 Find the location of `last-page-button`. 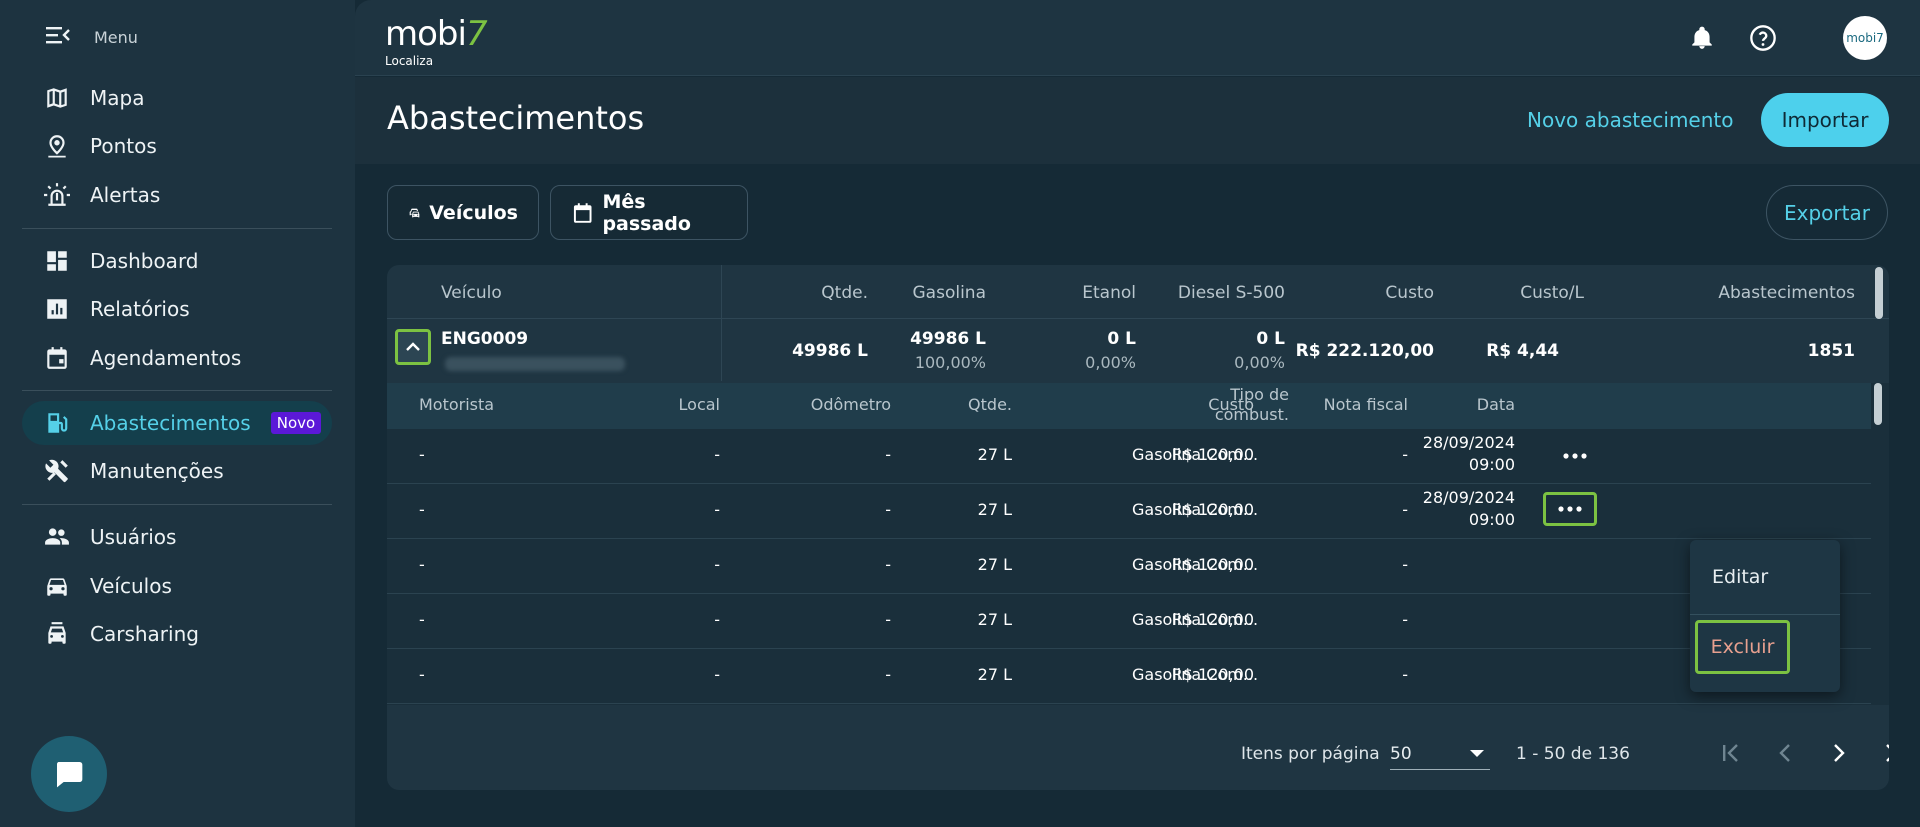

last-page-button is located at coordinates (1882, 753).